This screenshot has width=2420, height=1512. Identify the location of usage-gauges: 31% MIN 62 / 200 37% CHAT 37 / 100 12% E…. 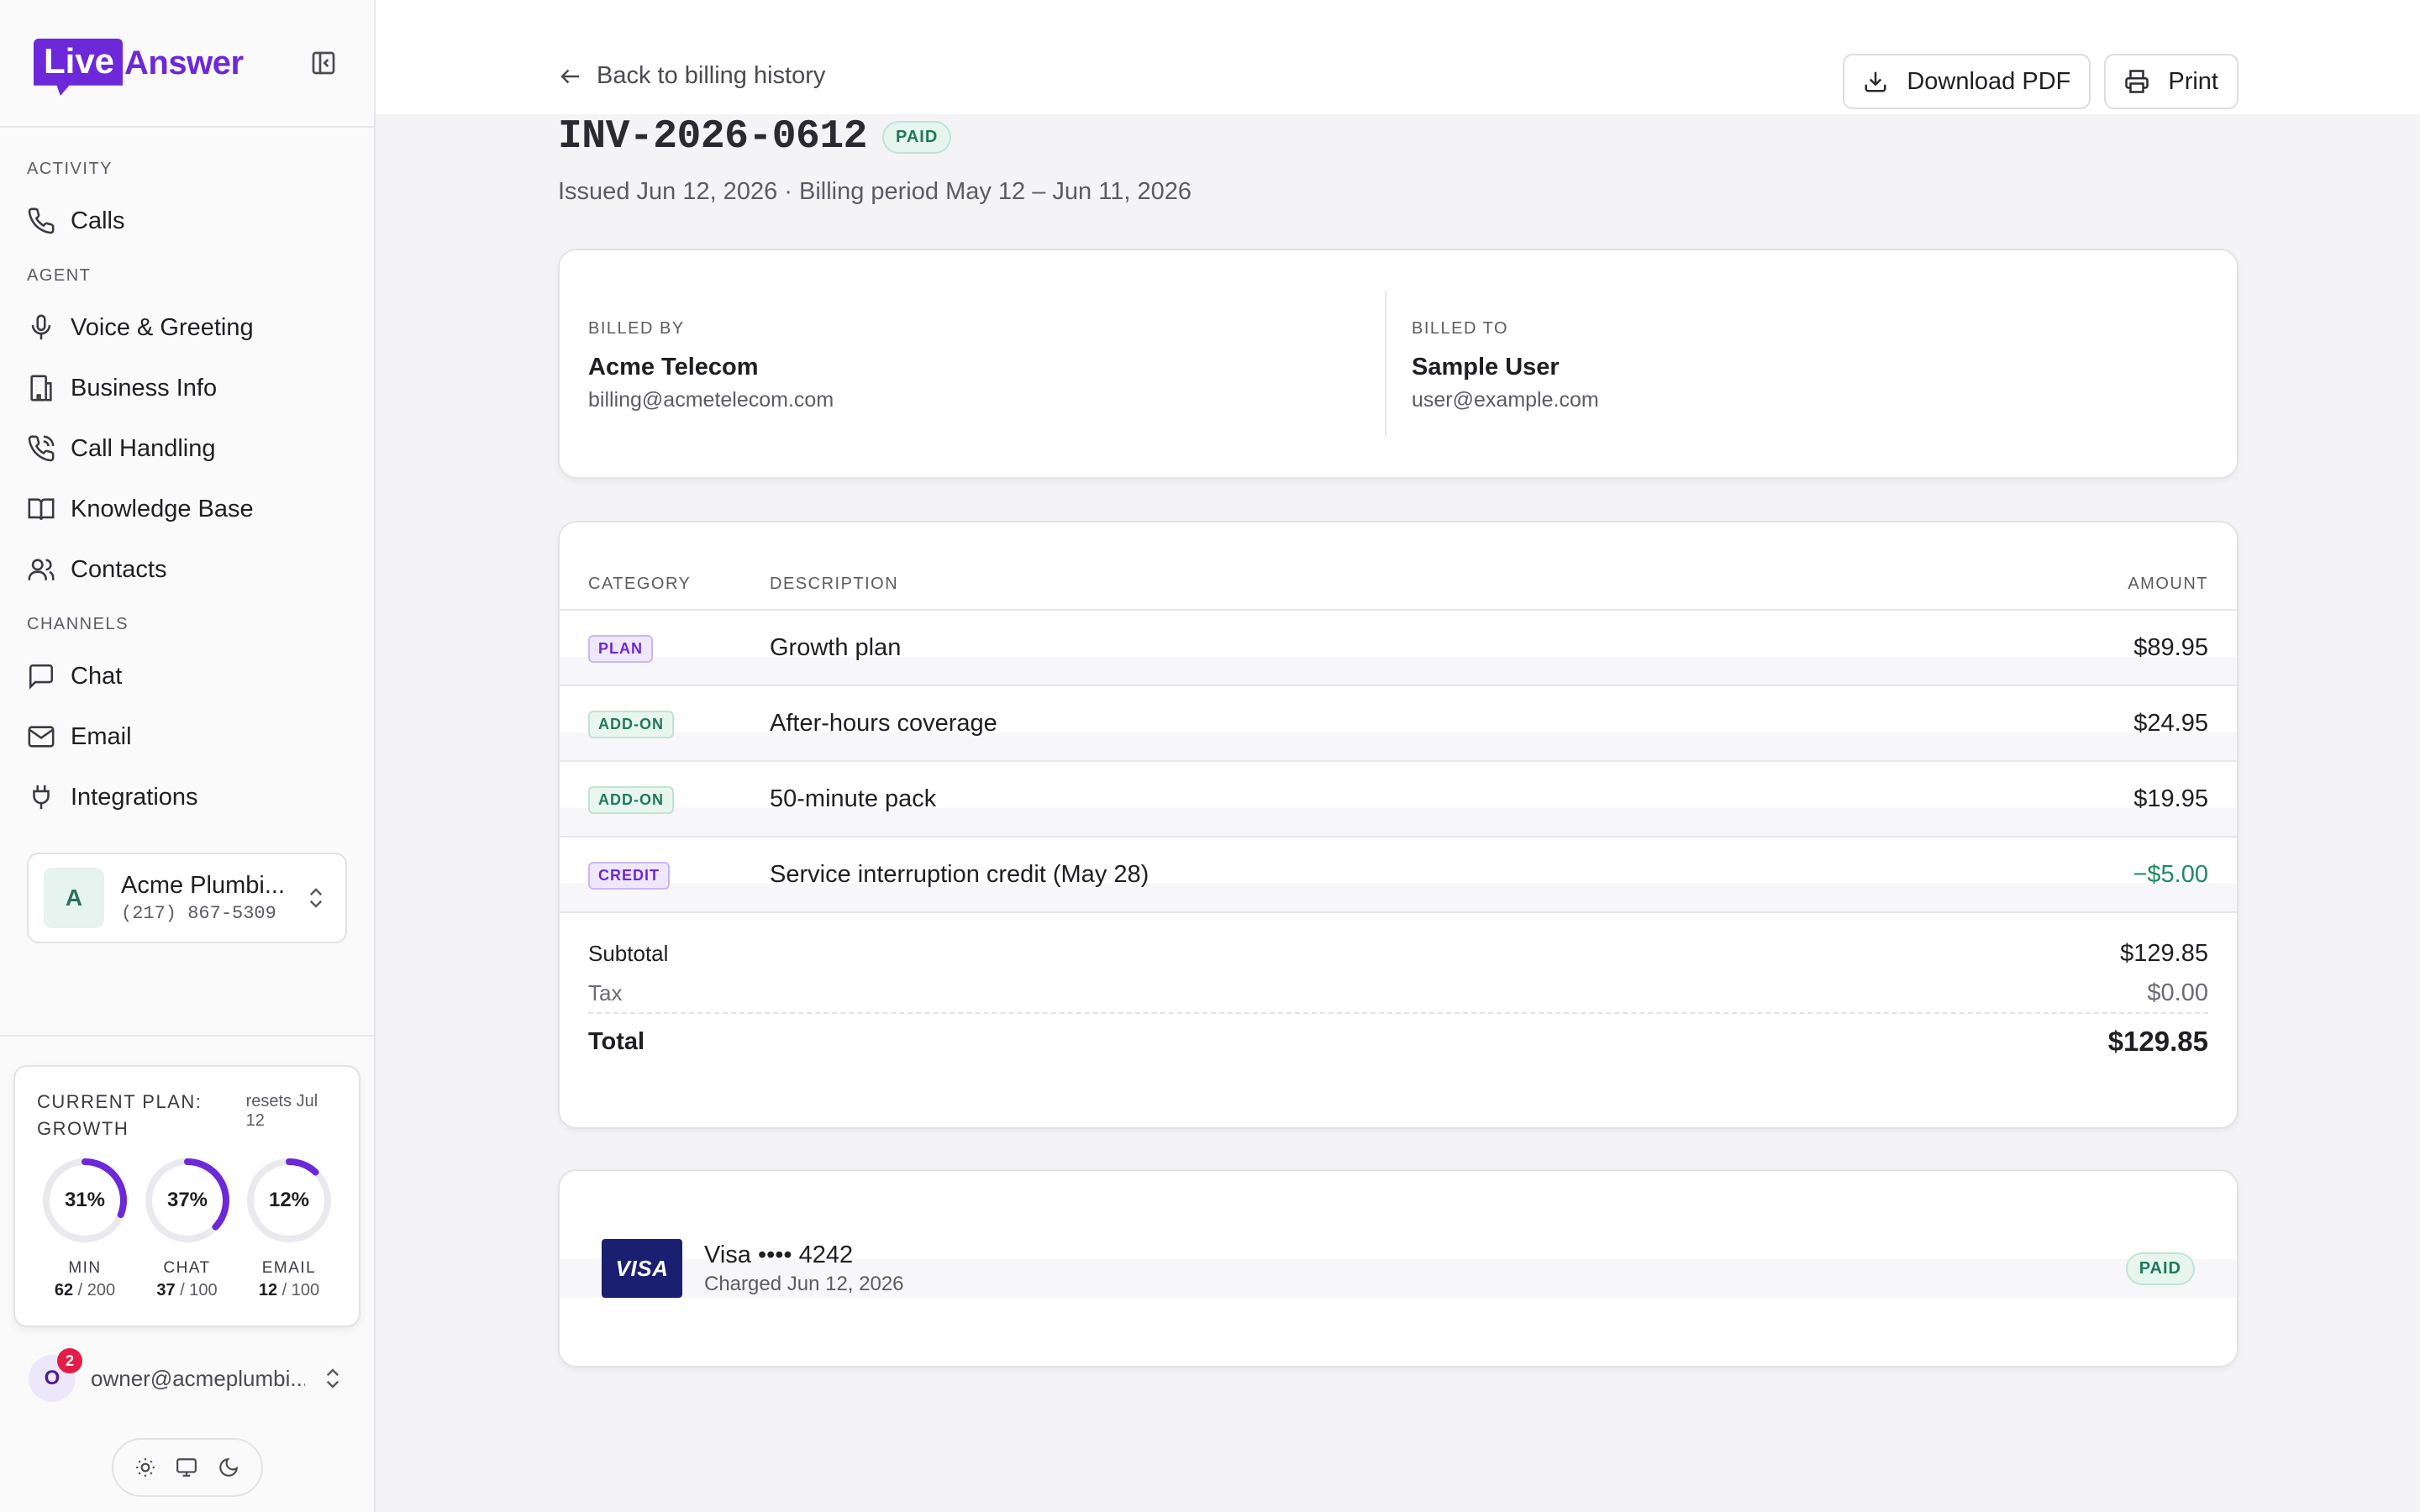
(187, 1227).